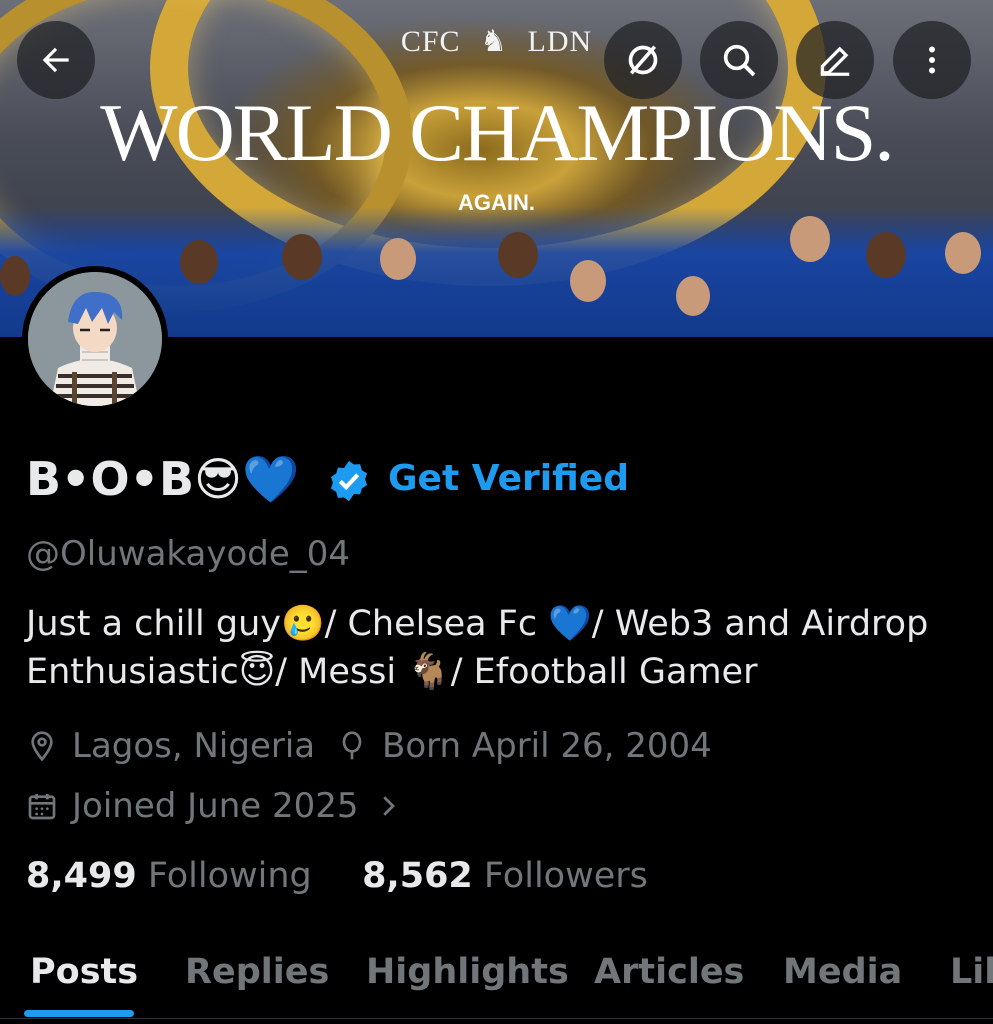  What do you see at coordinates (79, 1013) in the screenshot?
I see `active-tab-indicator` at bounding box center [79, 1013].